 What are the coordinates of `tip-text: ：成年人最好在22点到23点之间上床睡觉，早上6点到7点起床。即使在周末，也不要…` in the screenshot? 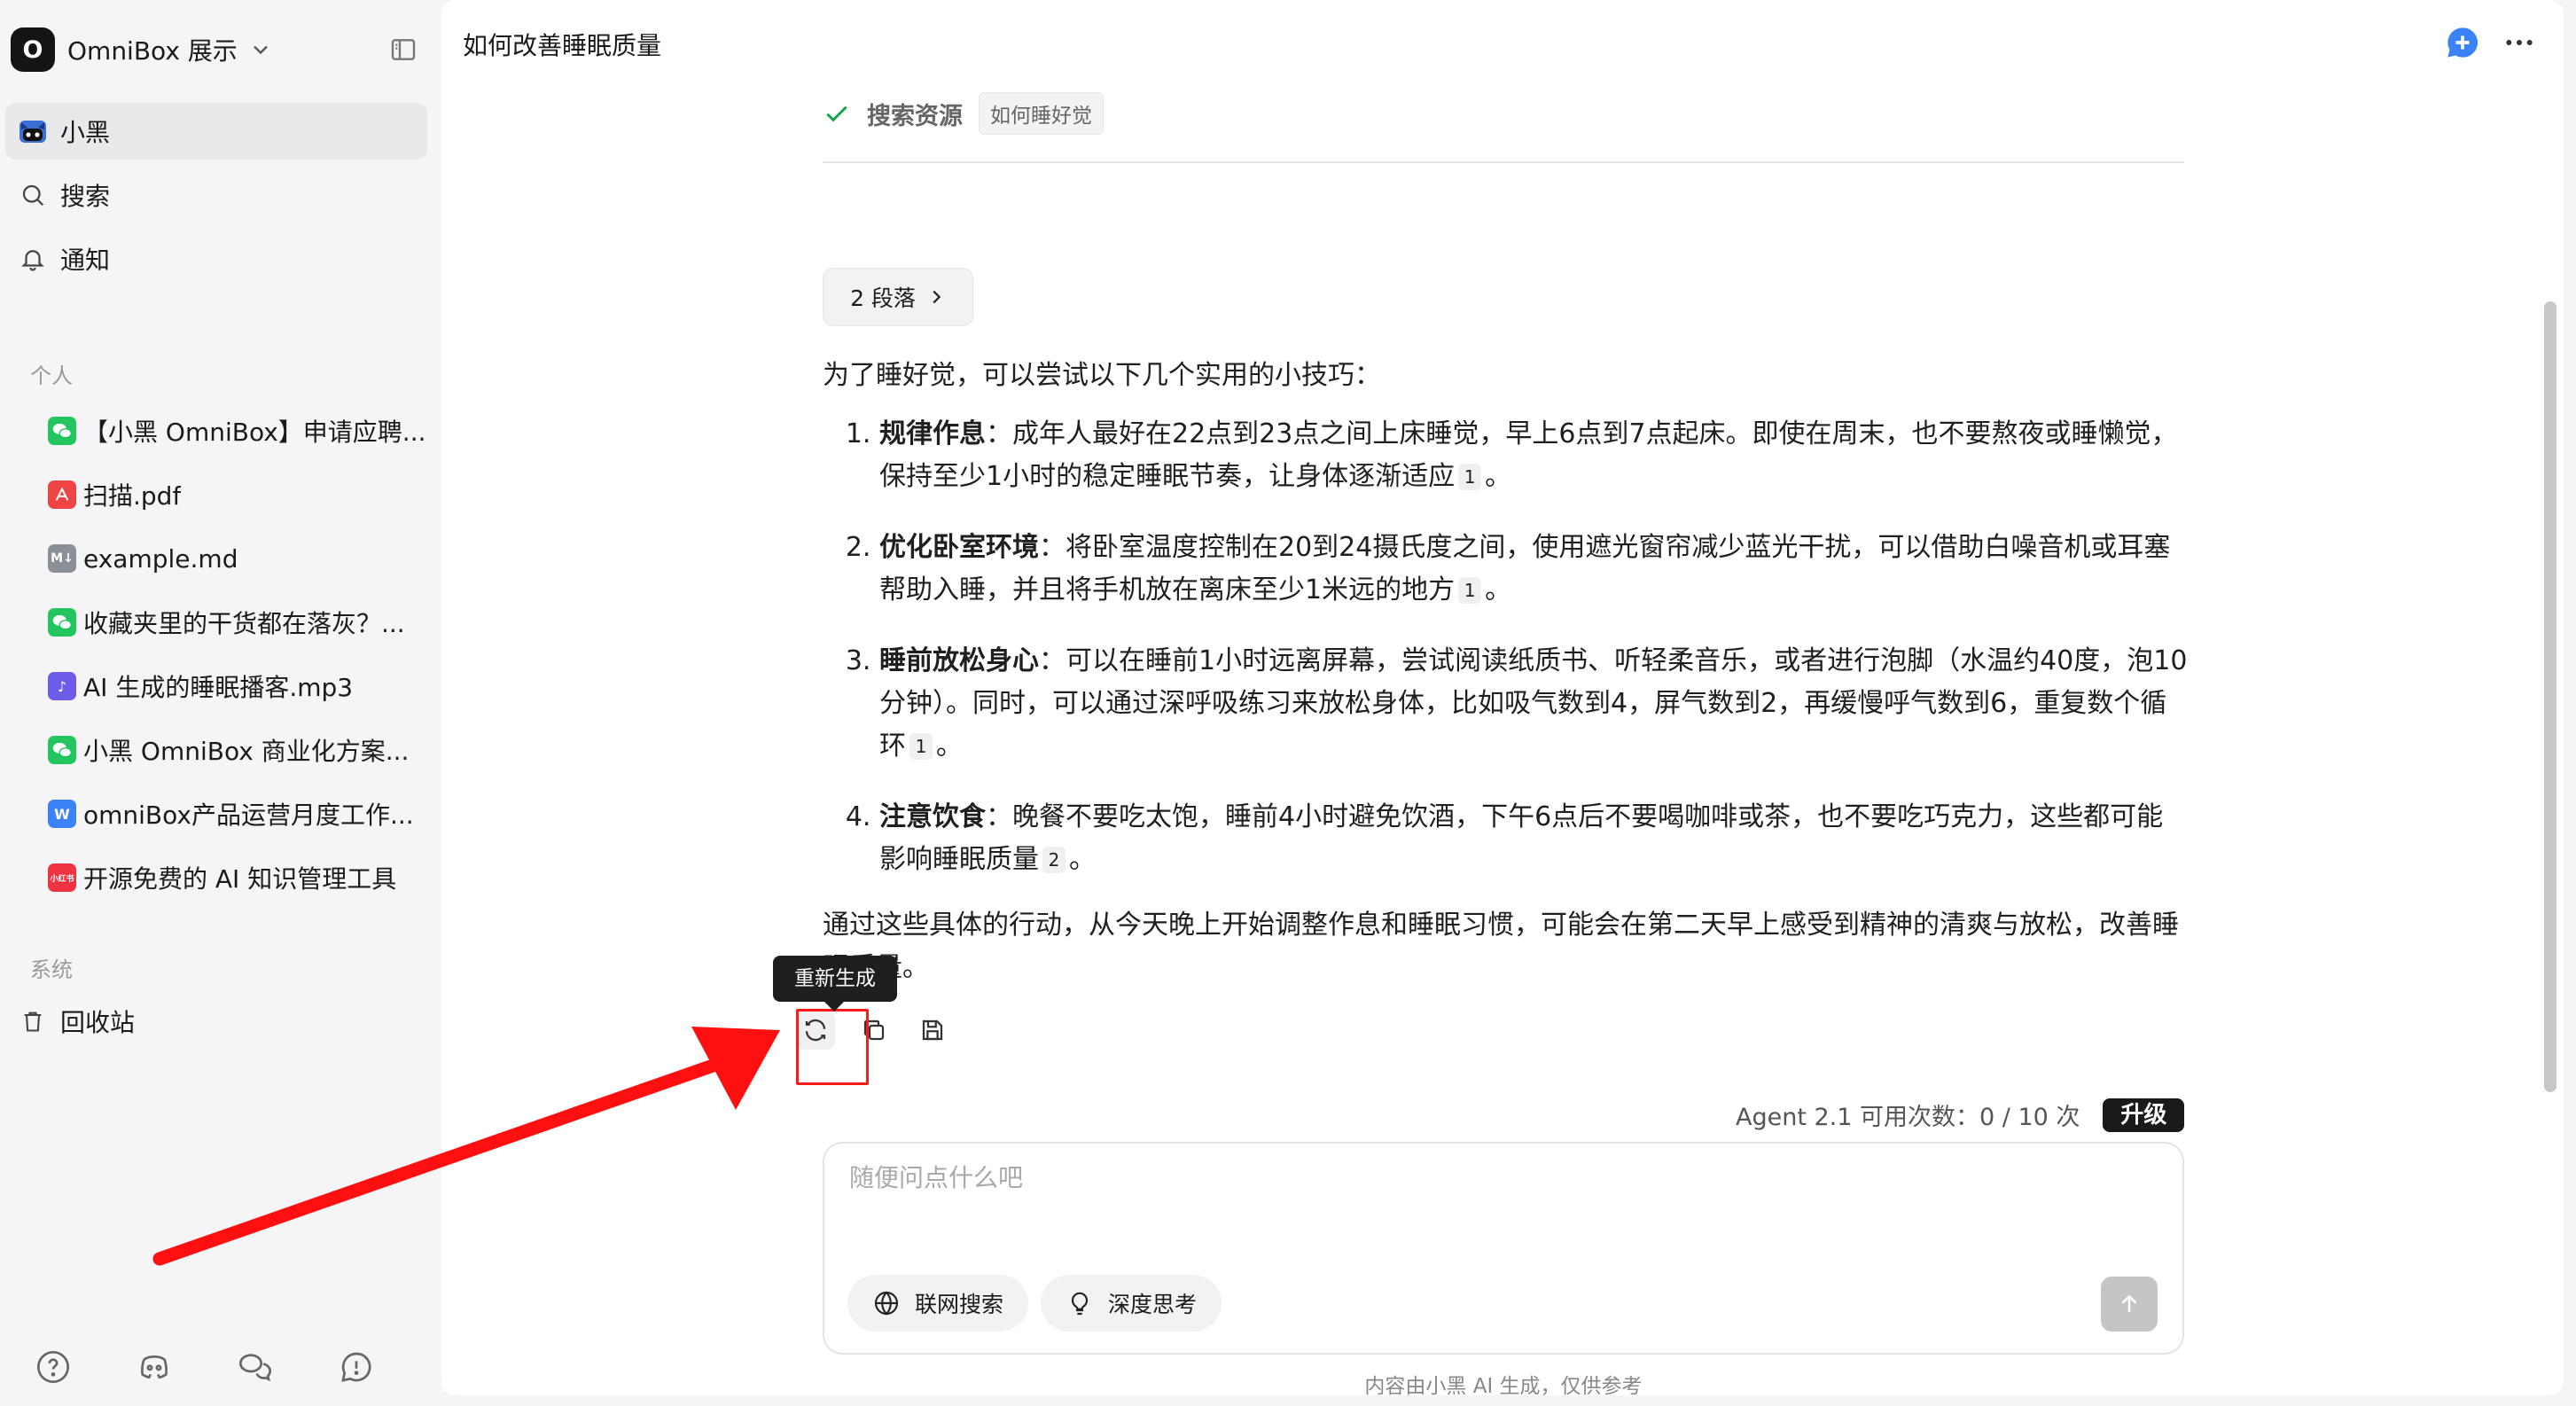 It's located at (1528, 455).